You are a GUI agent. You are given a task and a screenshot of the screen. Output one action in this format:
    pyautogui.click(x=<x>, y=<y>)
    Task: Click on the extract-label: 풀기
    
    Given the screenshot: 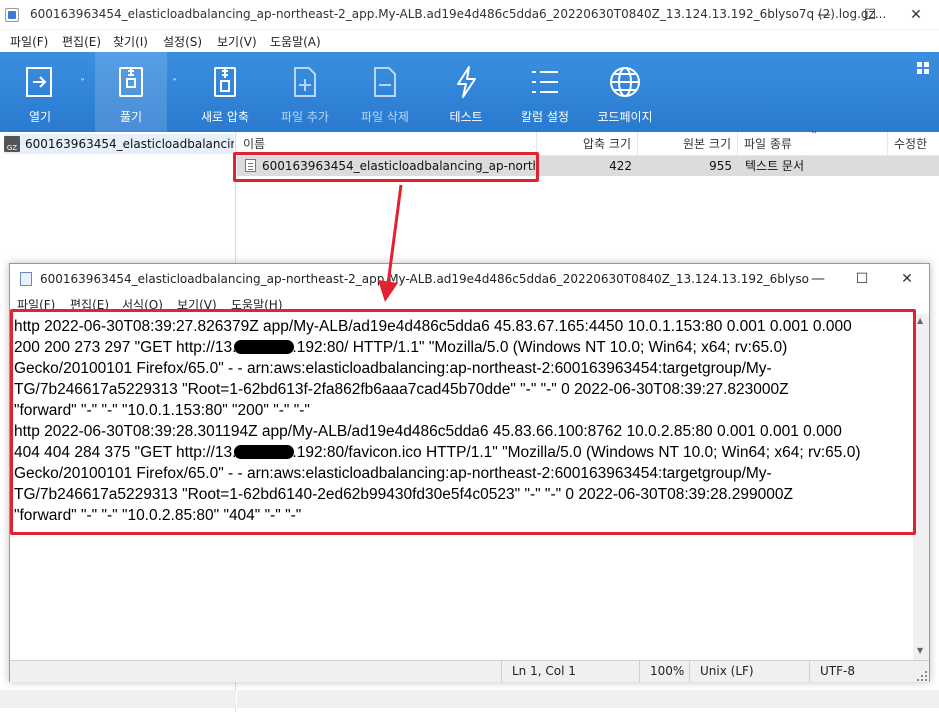 What is the action you would take?
    pyautogui.click(x=131, y=117)
    